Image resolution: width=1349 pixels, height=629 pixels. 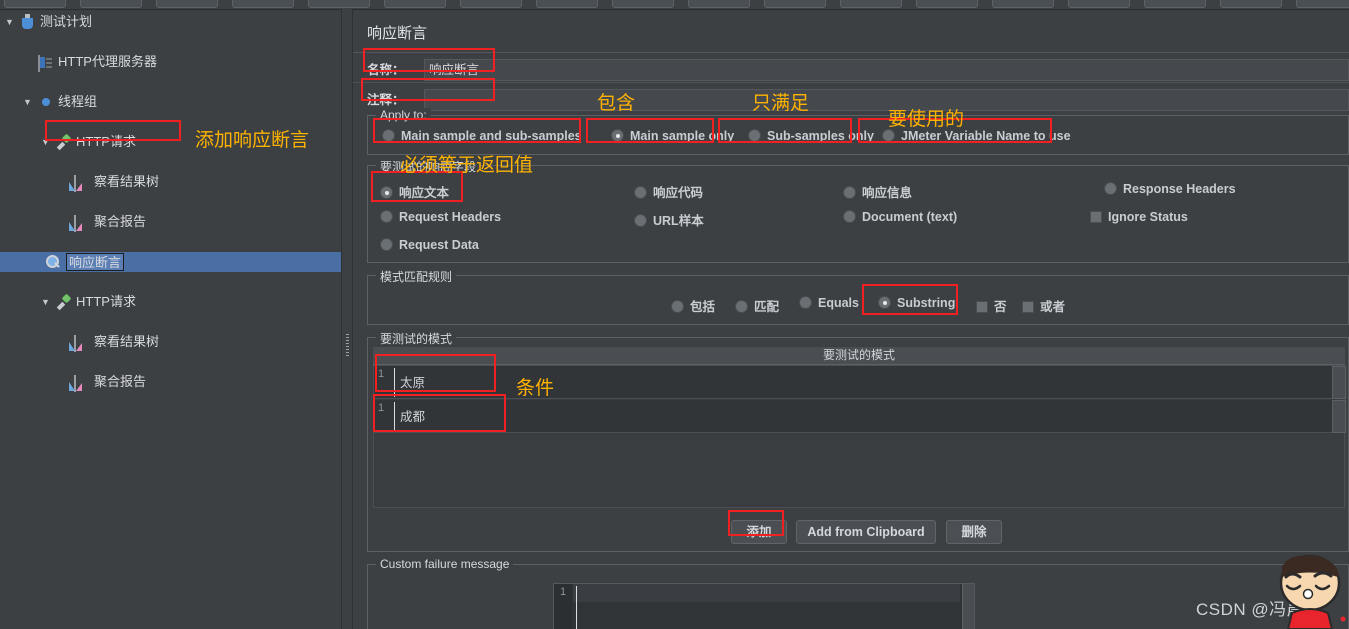 What do you see at coordinates (693, 305) in the screenshot?
I see `radio-contains: 包括` at bounding box center [693, 305].